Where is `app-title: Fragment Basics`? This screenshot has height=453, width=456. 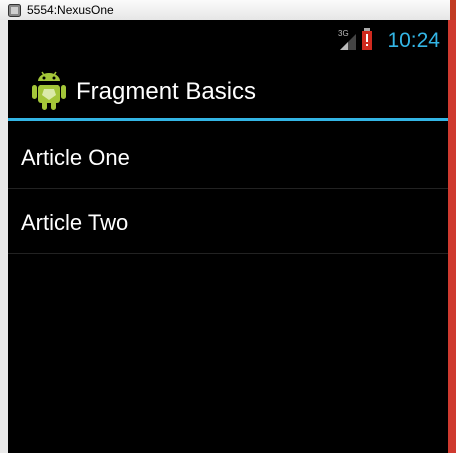 app-title: Fragment Basics is located at coordinates (166, 91).